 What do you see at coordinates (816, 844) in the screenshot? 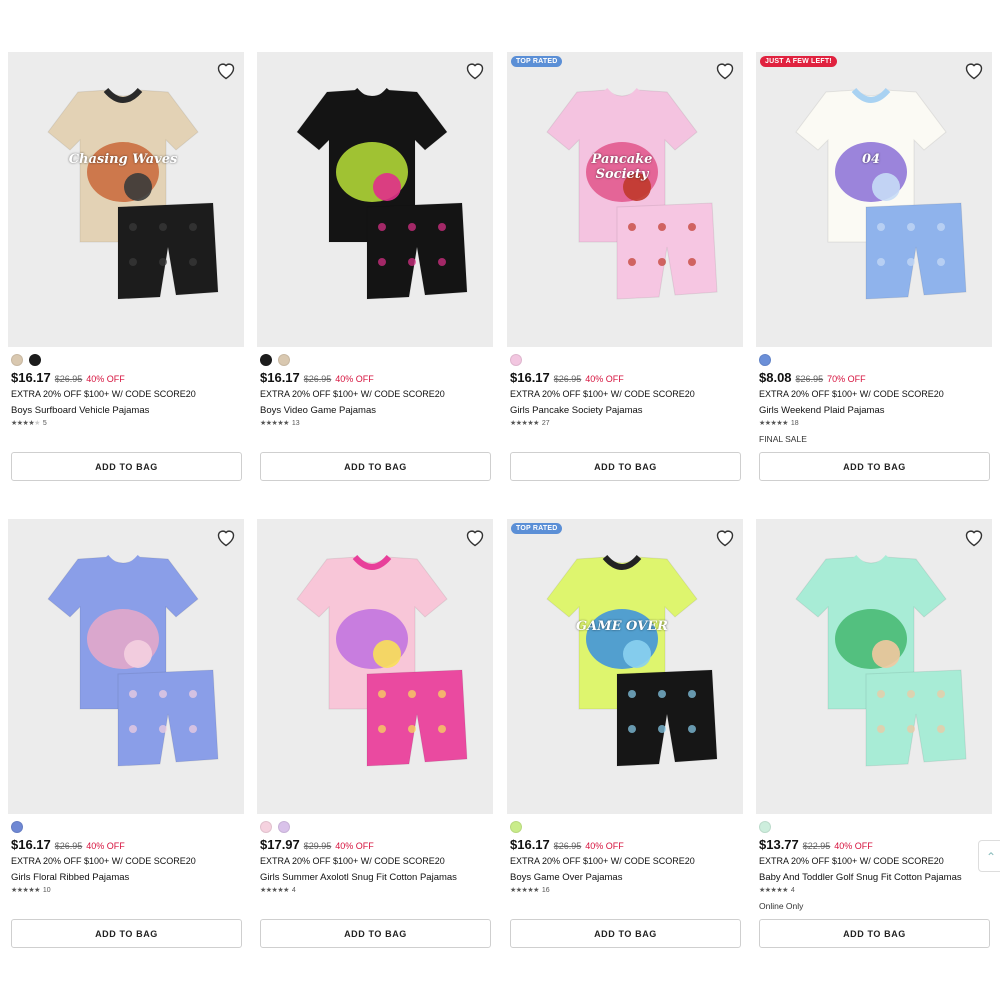
I see `price-row: $13.77 $22.95 40% OFF` at bounding box center [816, 844].